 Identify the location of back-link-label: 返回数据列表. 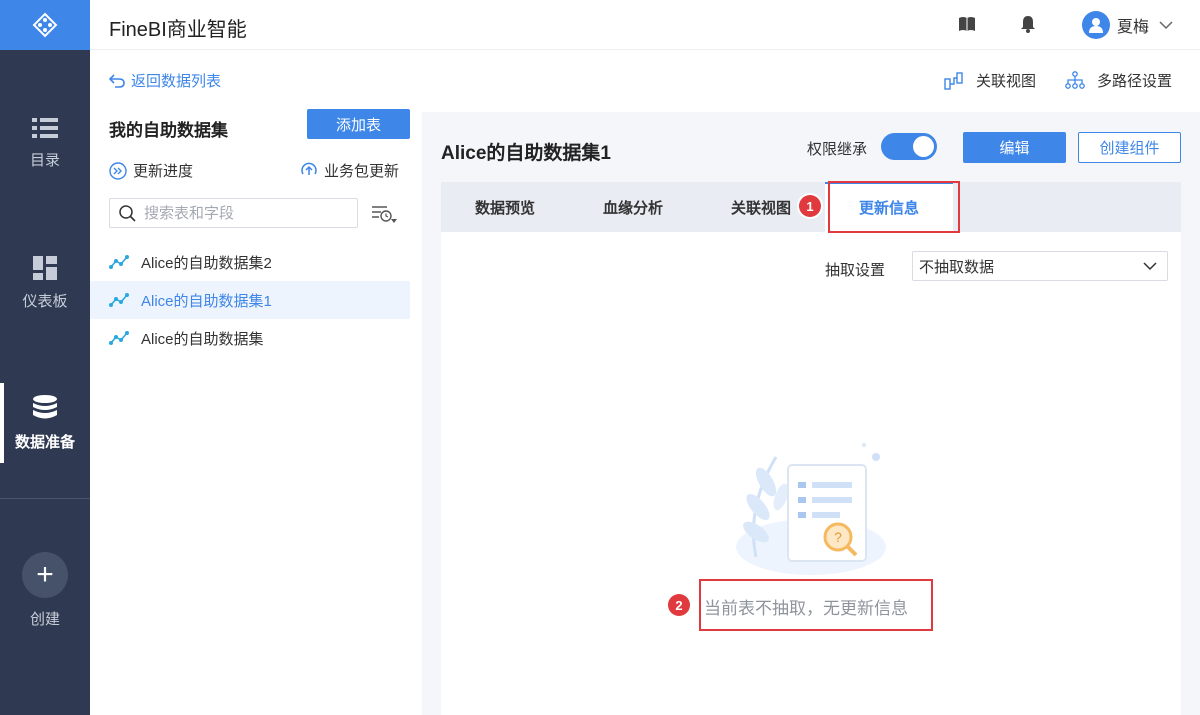
(176, 81).